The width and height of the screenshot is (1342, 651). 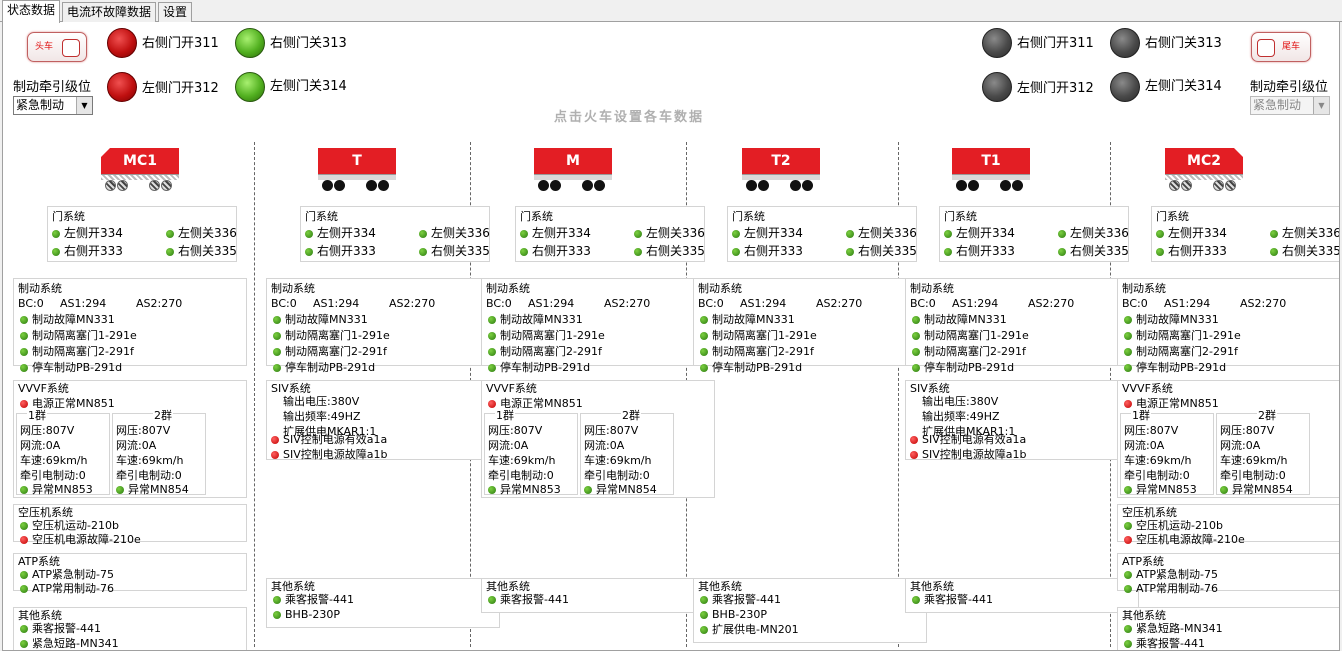 I want to click on vvvf-fault-item: 异常MN854, so click(x=1256, y=489).